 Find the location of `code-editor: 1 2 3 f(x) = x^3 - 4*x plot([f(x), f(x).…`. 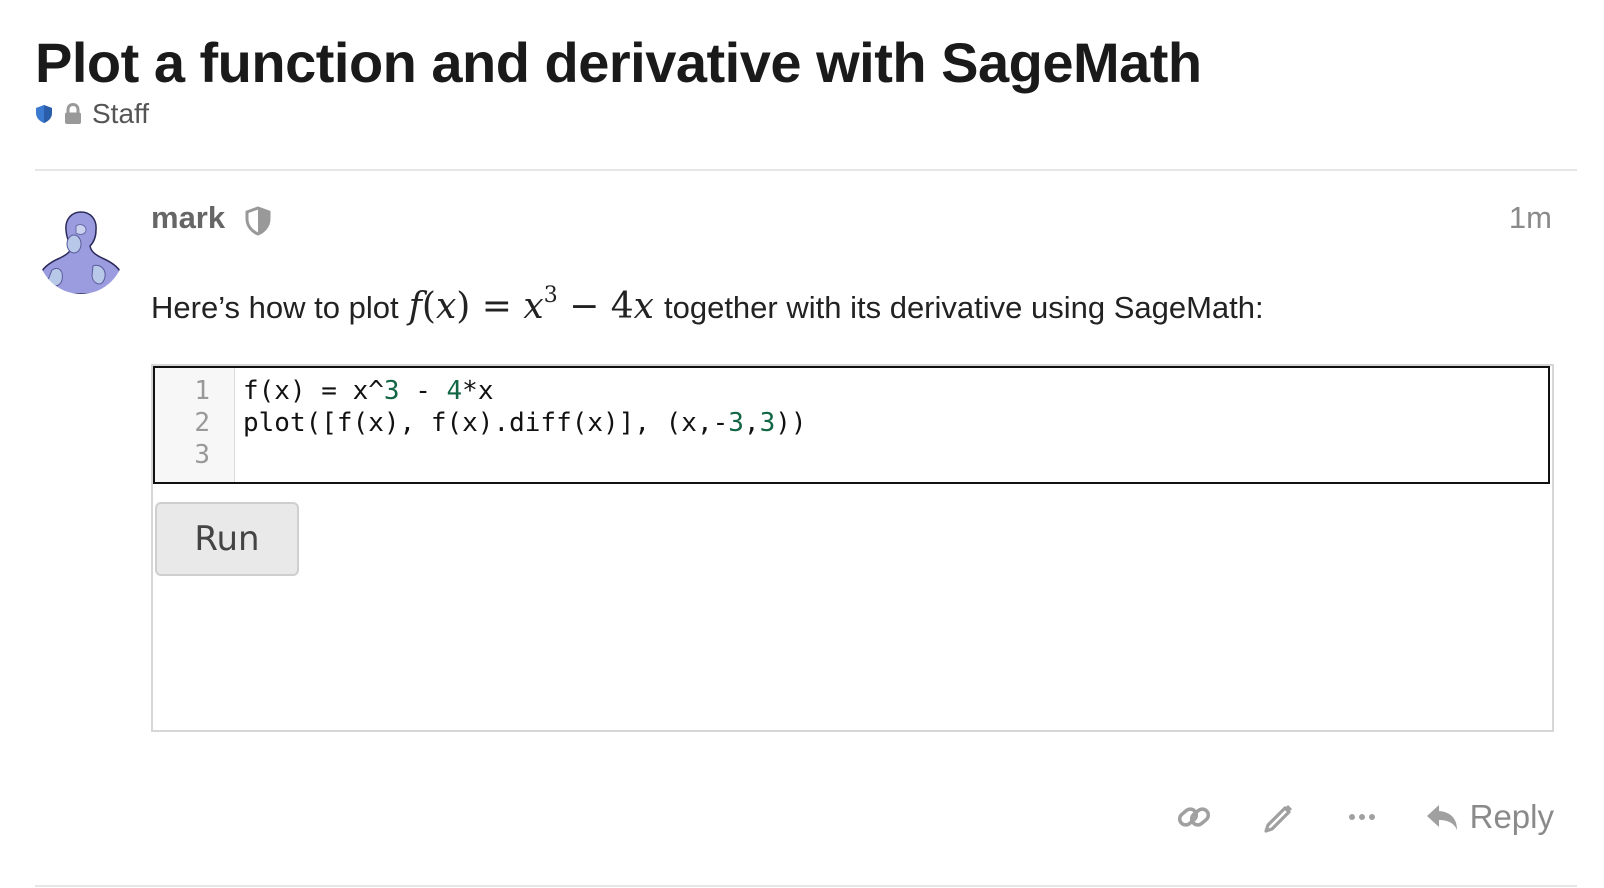

code-editor: 1 2 3 f(x) = x^3 - 4*x plot([f(x), f(x).… is located at coordinates (851, 425).